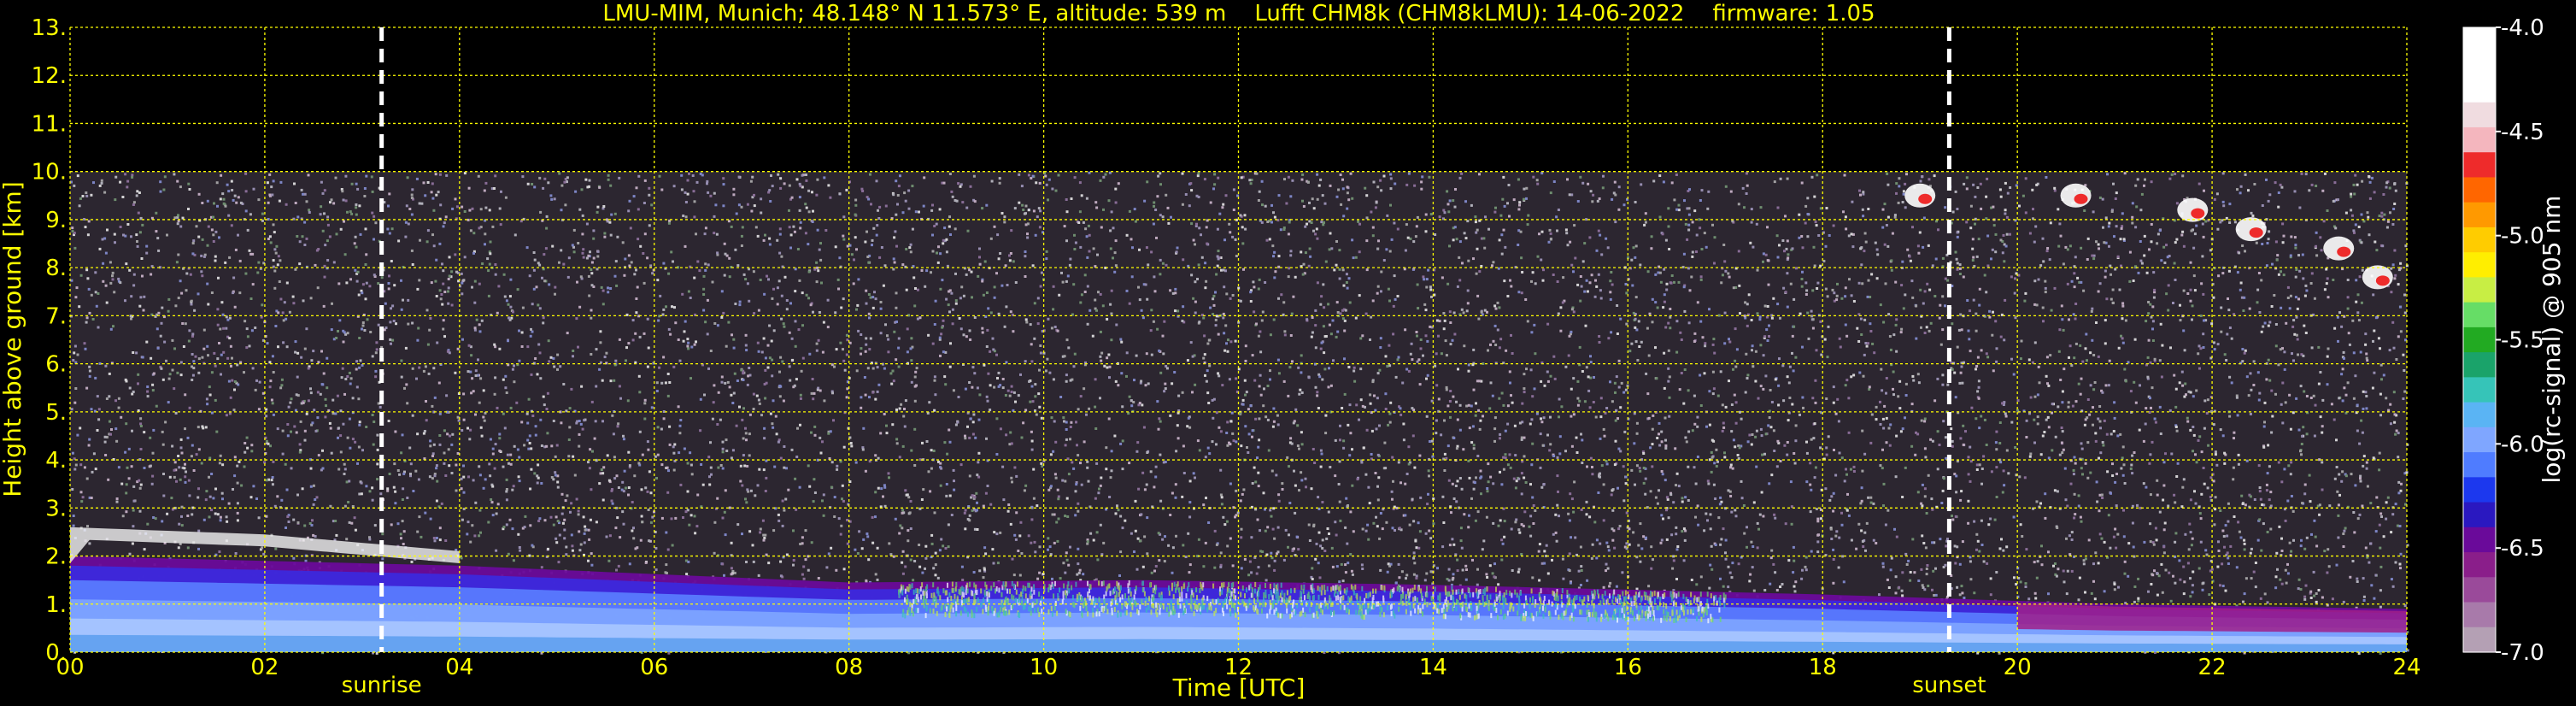 The image size is (2576, 706). What do you see at coordinates (2552, 340) in the screenshot?
I see `colorbar-label: log(rc-signal) @ 905 nm` at bounding box center [2552, 340].